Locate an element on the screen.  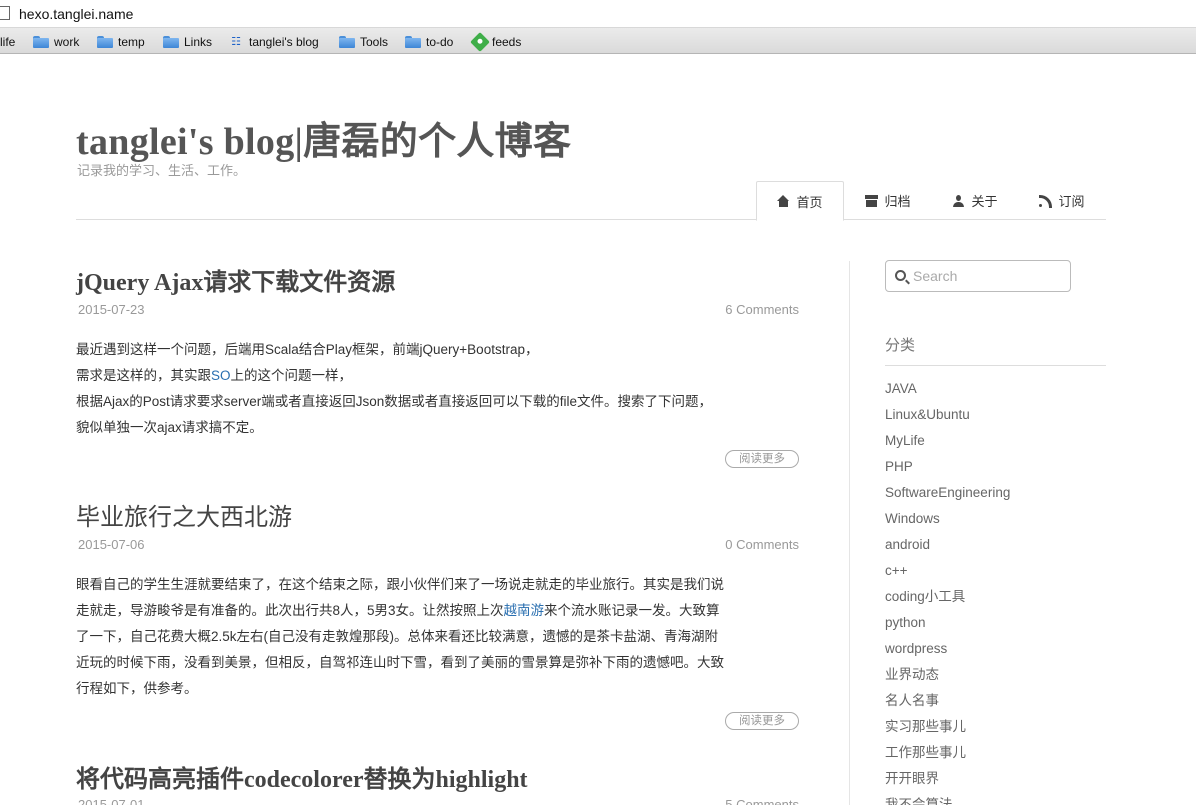
search-input is located at coordinates (988, 276).